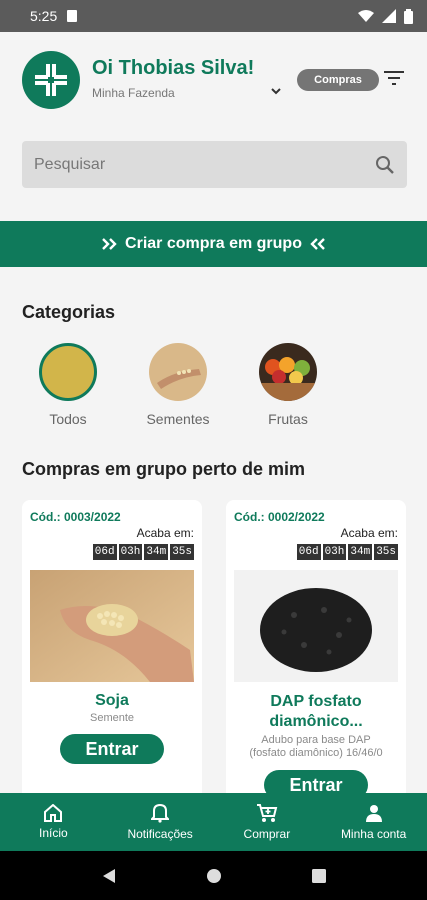  I want to click on nav-label: Início, so click(53, 833).